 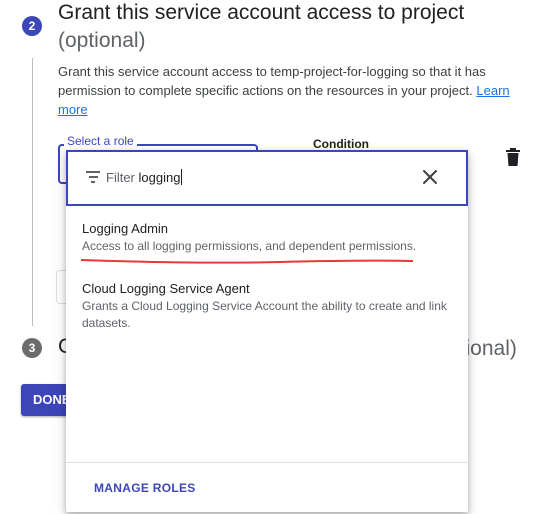 What do you see at coordinates (430, 177) in the screenshot?
I see `close-icon` at bounding box center [430, 177].